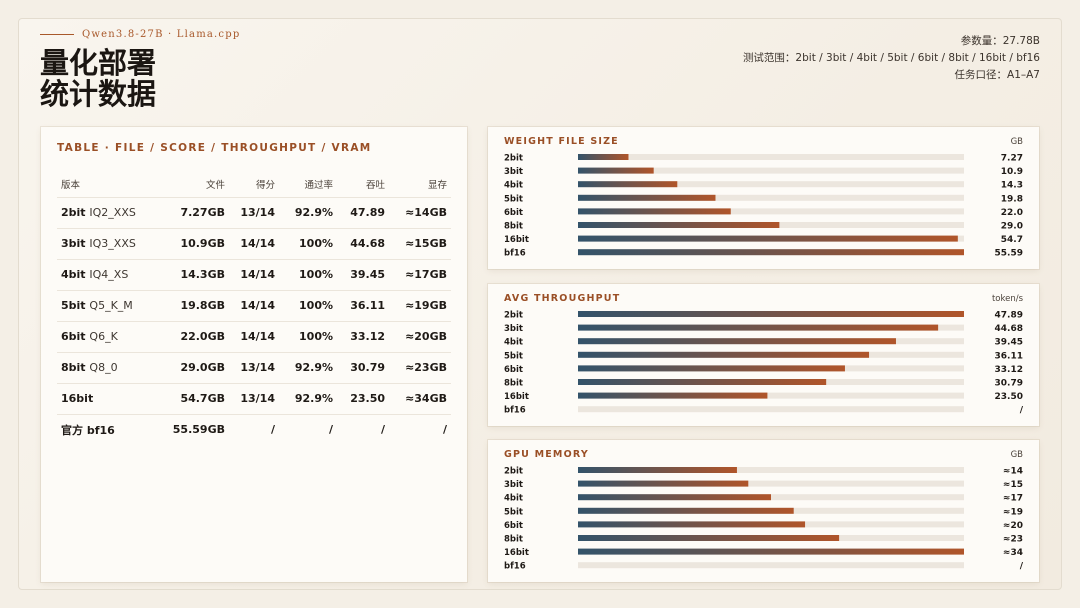 This screenshot has height=608, width=1080. Describe the element at coordinates (198, 243) in the screenshot. I see `cell-file: 10.9GB` at that location.